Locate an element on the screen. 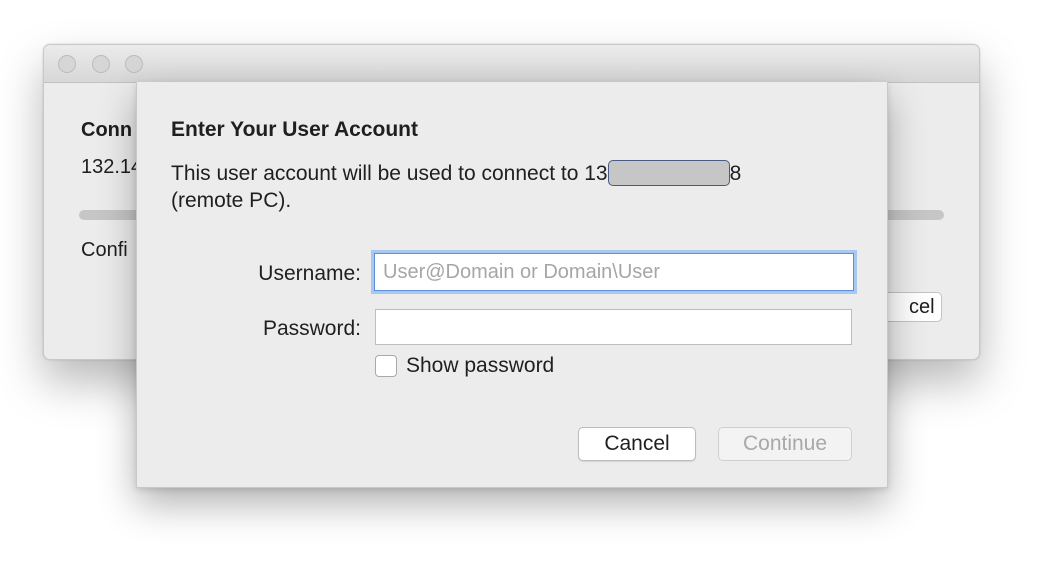 This screenshot has height=564, width=1050. cancel-button: Cancel is located at coordinates (637, 444).